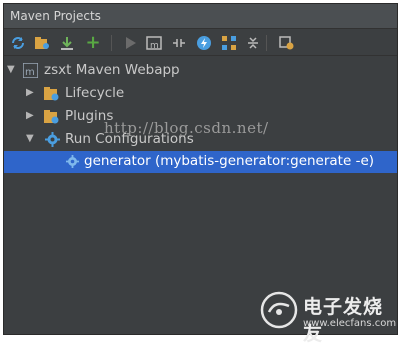  What do you see at coordinates (179, 43) in the screenshot?
I see `toggle-offline-icon` at bounding box center [179, 43].